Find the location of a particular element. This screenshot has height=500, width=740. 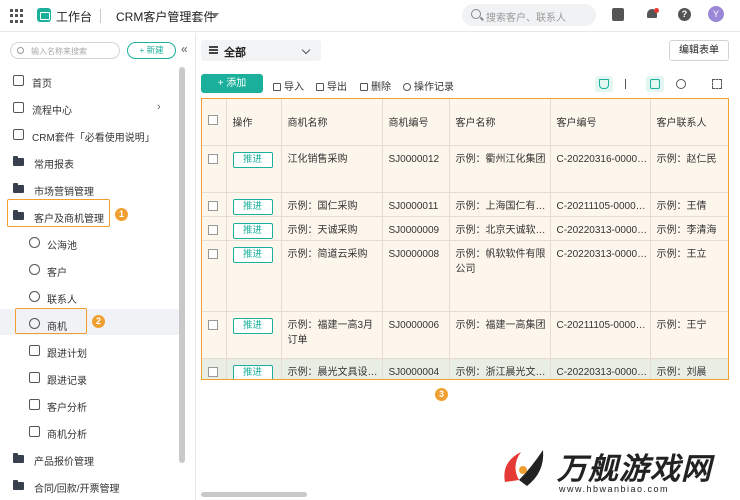

sidebar-item-follow-plan: 跟进计划 is located at coordinates (90, 351).